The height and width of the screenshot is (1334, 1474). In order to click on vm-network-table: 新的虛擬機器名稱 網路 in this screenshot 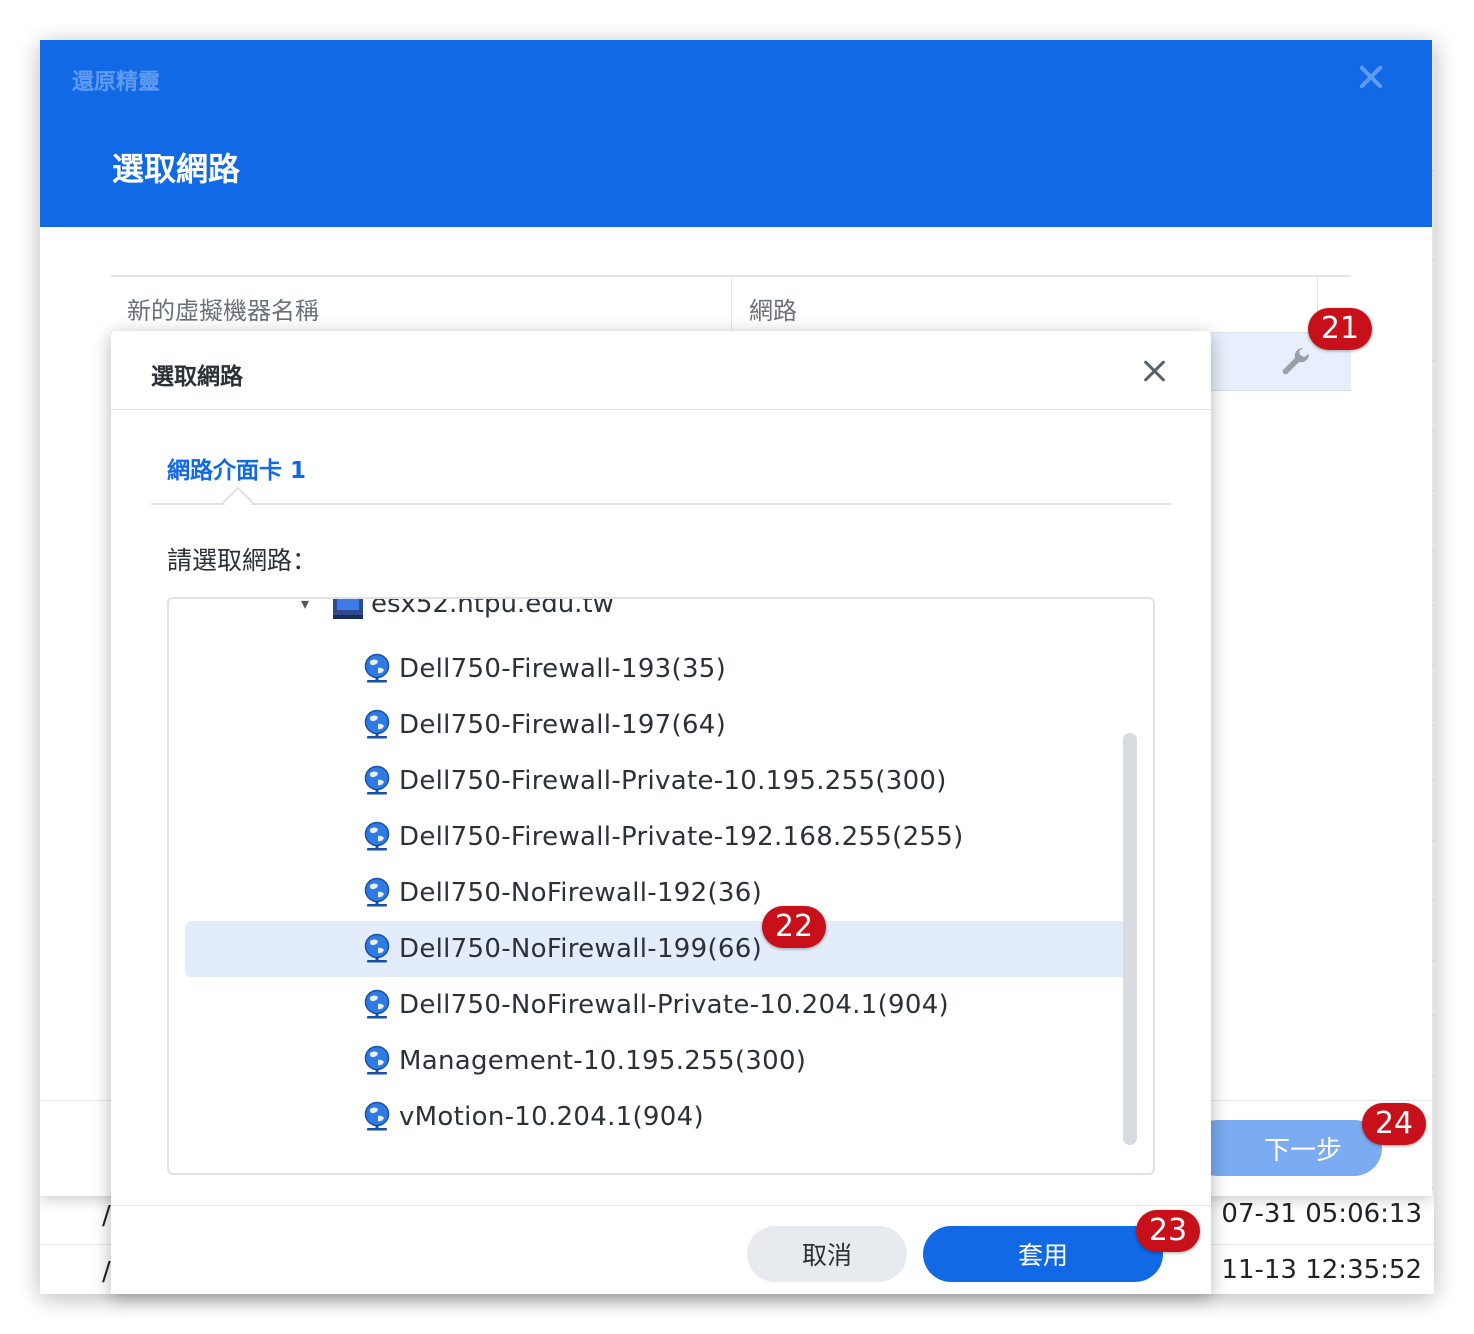, I will do `click(731, 333)`.